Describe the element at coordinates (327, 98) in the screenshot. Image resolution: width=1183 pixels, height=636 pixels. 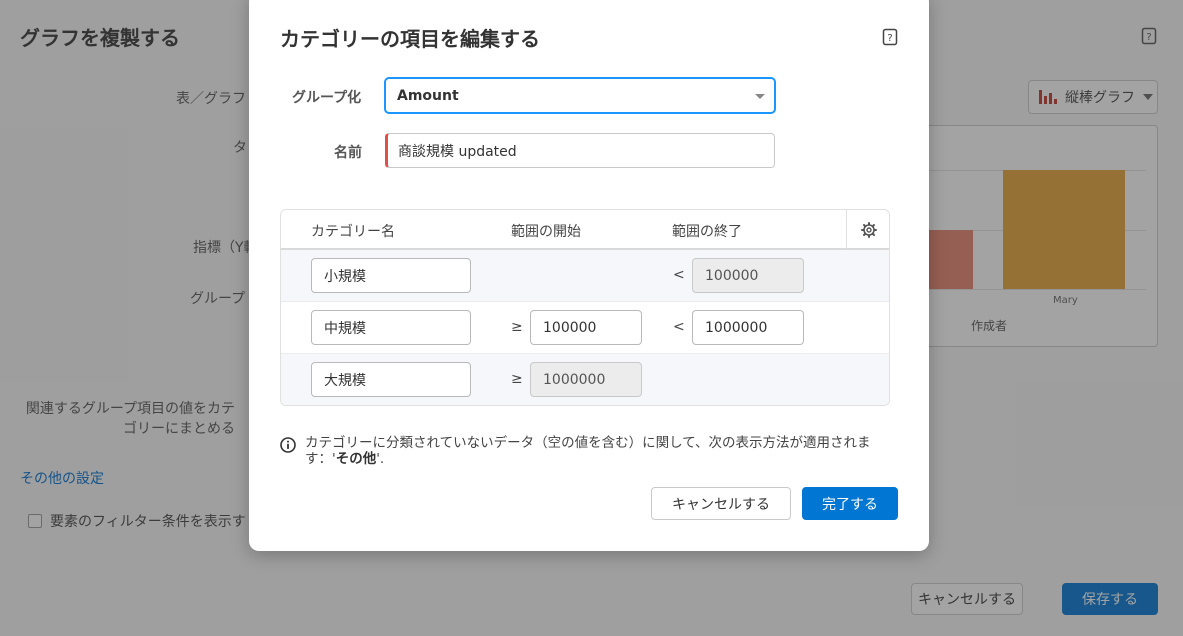
I see `group-by-label: グループ化` at that location.